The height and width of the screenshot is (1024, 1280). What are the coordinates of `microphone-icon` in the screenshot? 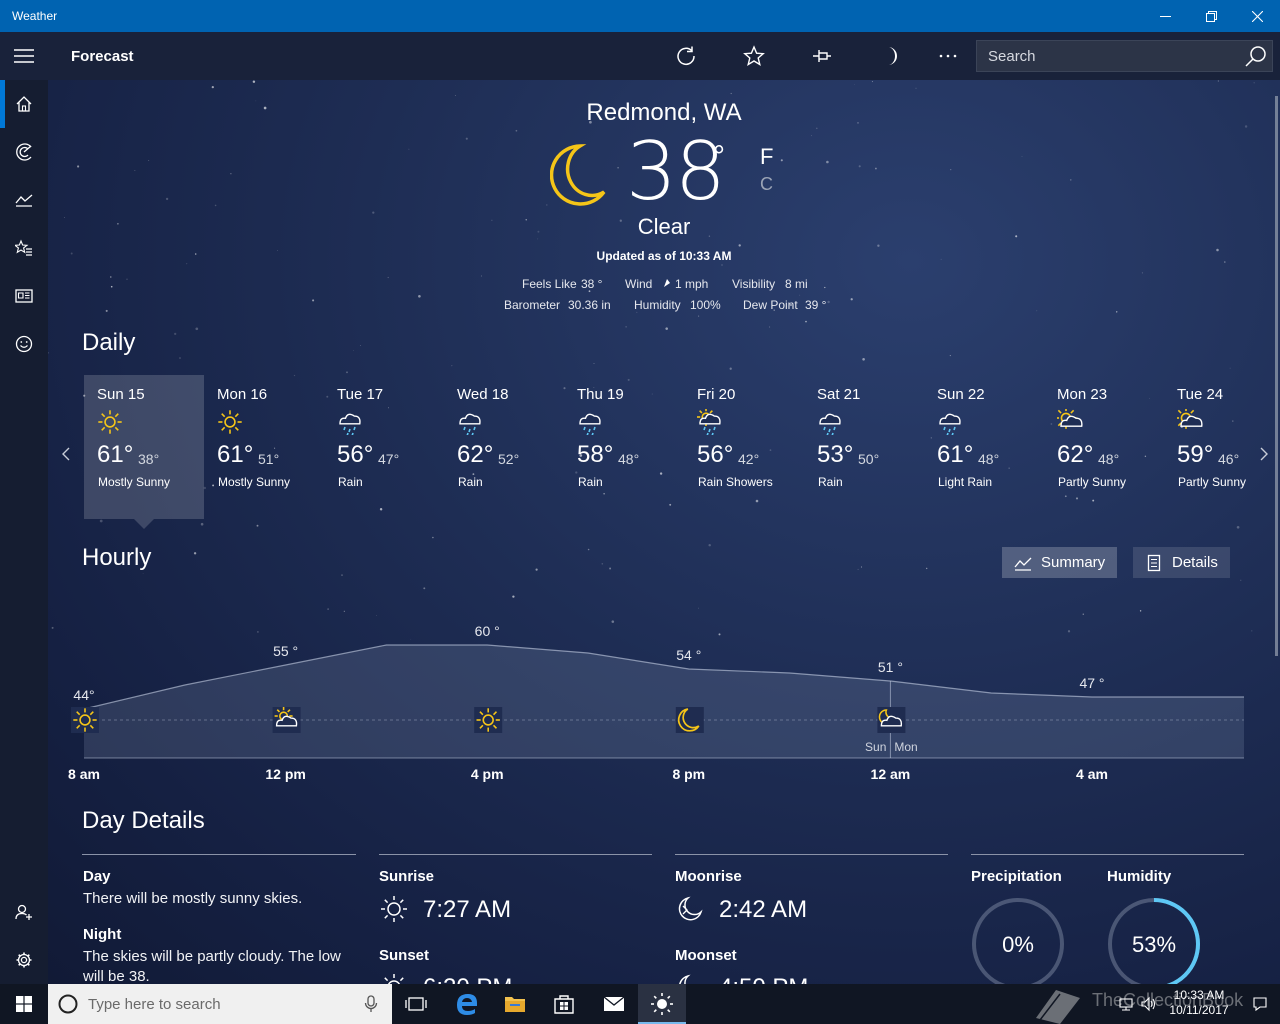 It's located at (371, 1004).